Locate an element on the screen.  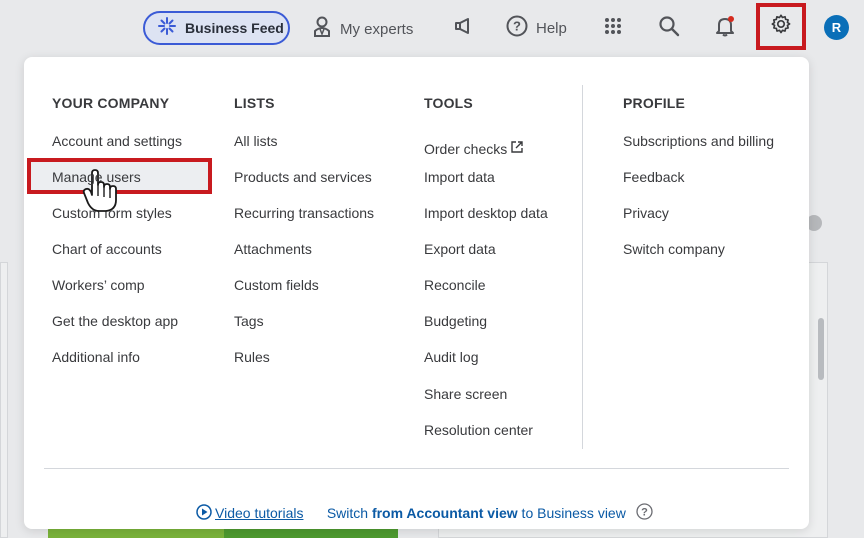
megaphone-icon is located at coordinates (463, 28).